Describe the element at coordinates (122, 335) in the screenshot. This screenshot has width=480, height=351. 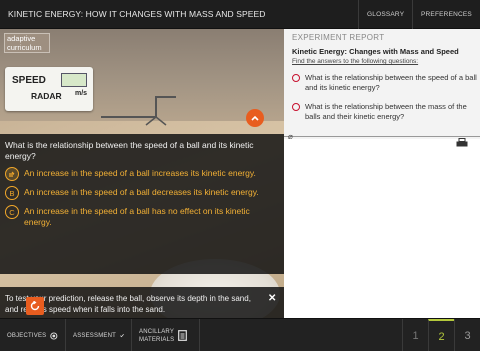
I see `checkmark-icon` at that location.